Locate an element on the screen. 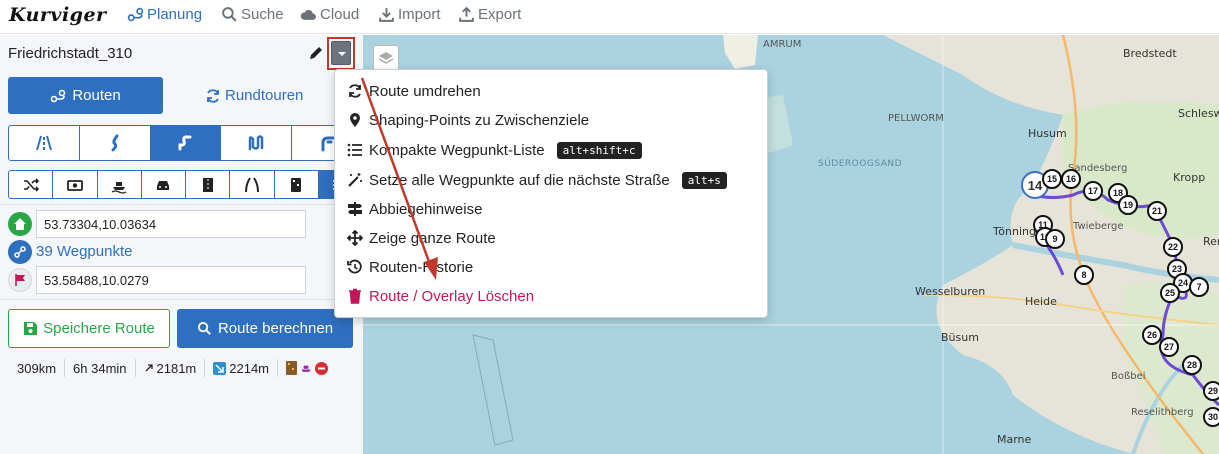  menu-item-compact-list: Kompakte Wegpunkt-Liste alt+shift+c is located at coordinates (494, 150).